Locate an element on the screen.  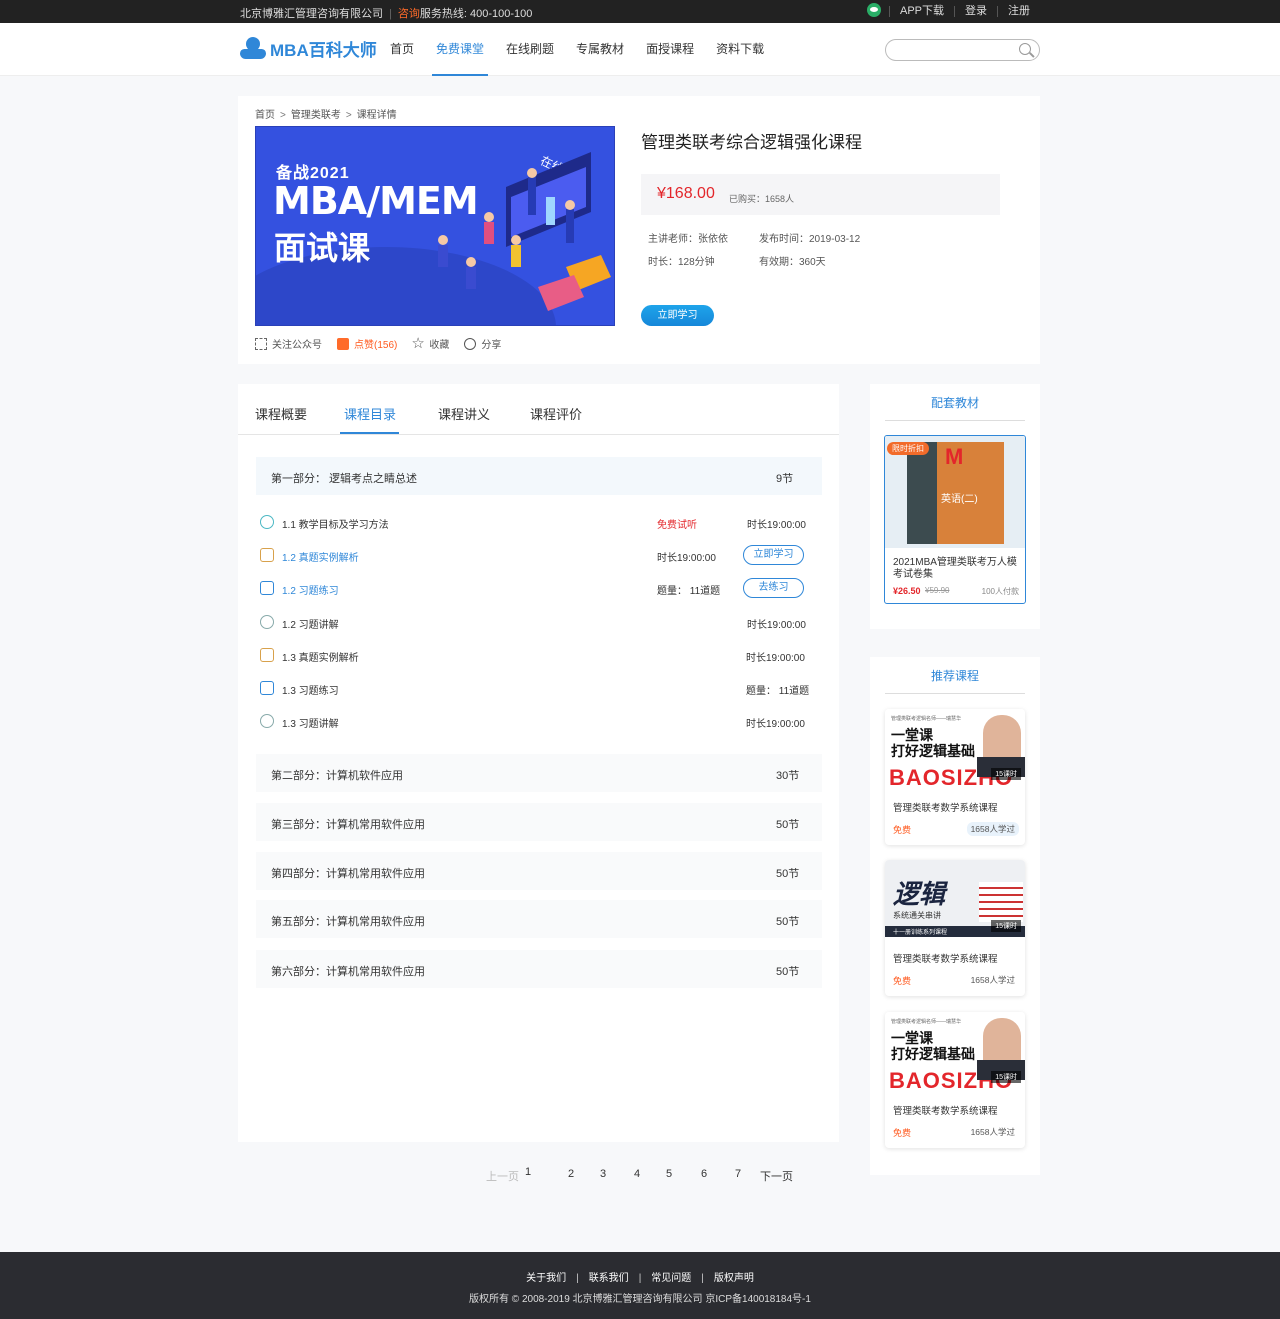
lesson-row: 1.2 真题实例解析 时长19:00:00 立即学习 is located at coordinates (540, 555).